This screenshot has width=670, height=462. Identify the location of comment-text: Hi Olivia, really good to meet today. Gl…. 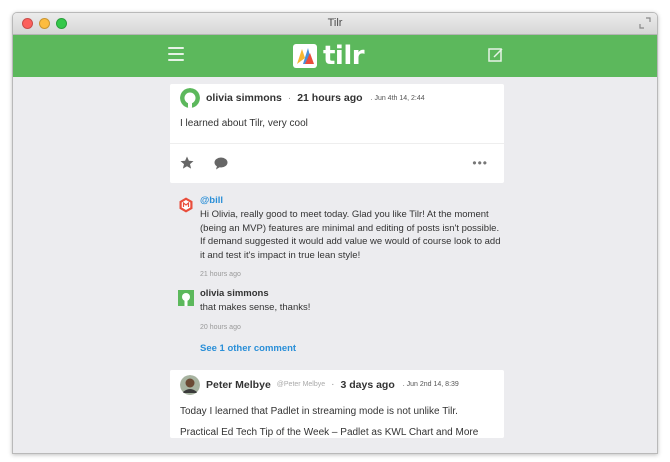
(350, 235).